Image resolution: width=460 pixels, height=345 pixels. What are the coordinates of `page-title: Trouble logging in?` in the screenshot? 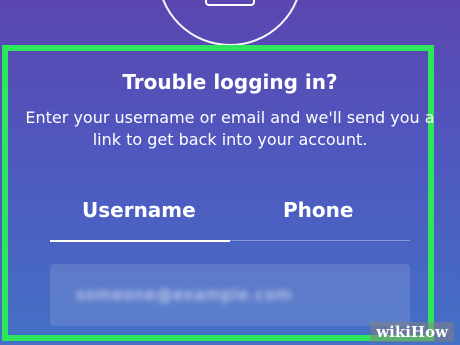 It's located at (230, 82).